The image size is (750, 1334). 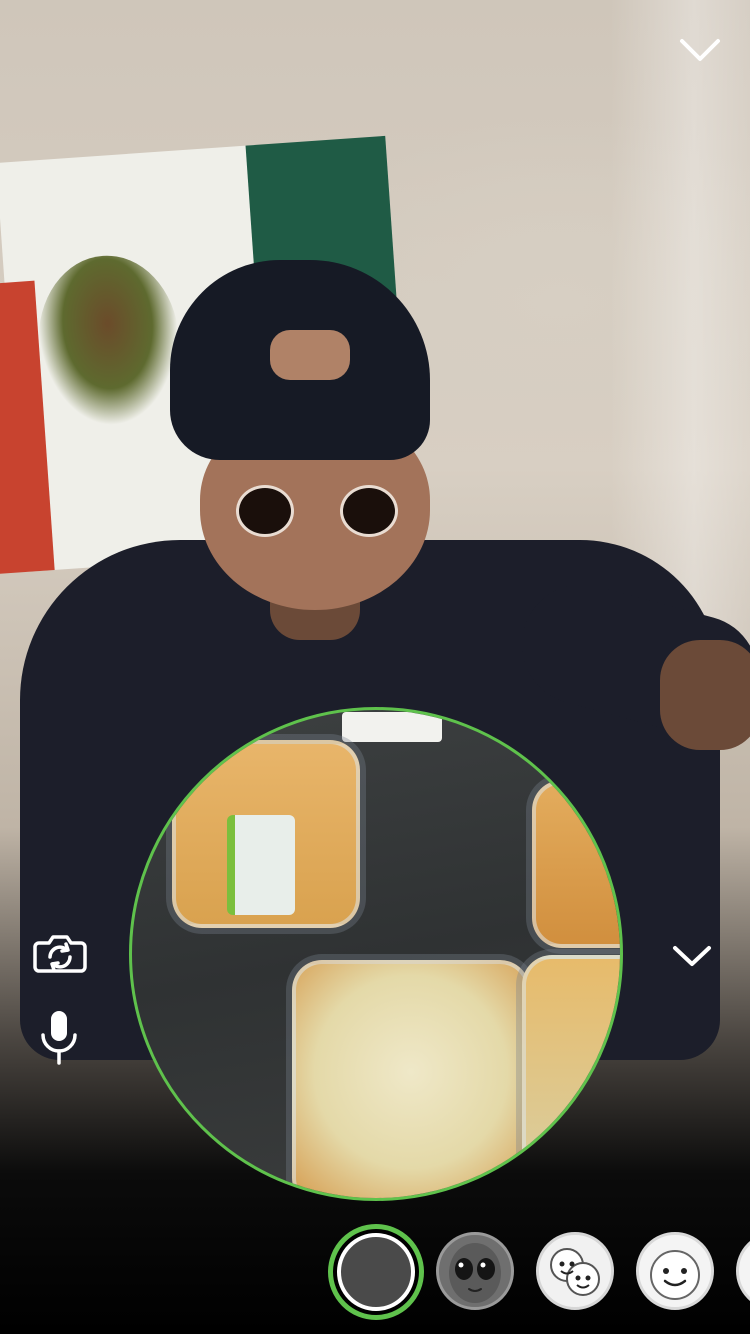 I want to click on lens-smile-face, so click(x=675, y=1271).